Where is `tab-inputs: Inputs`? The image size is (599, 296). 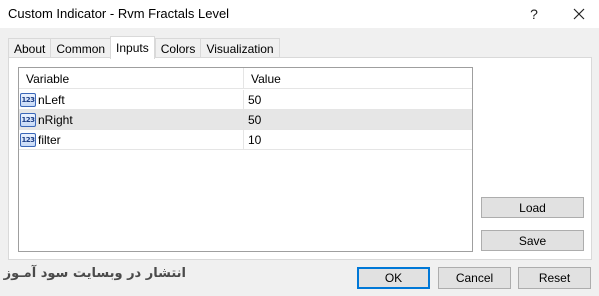 tab-inputs: Inputs is located at coordinates (132, 47).